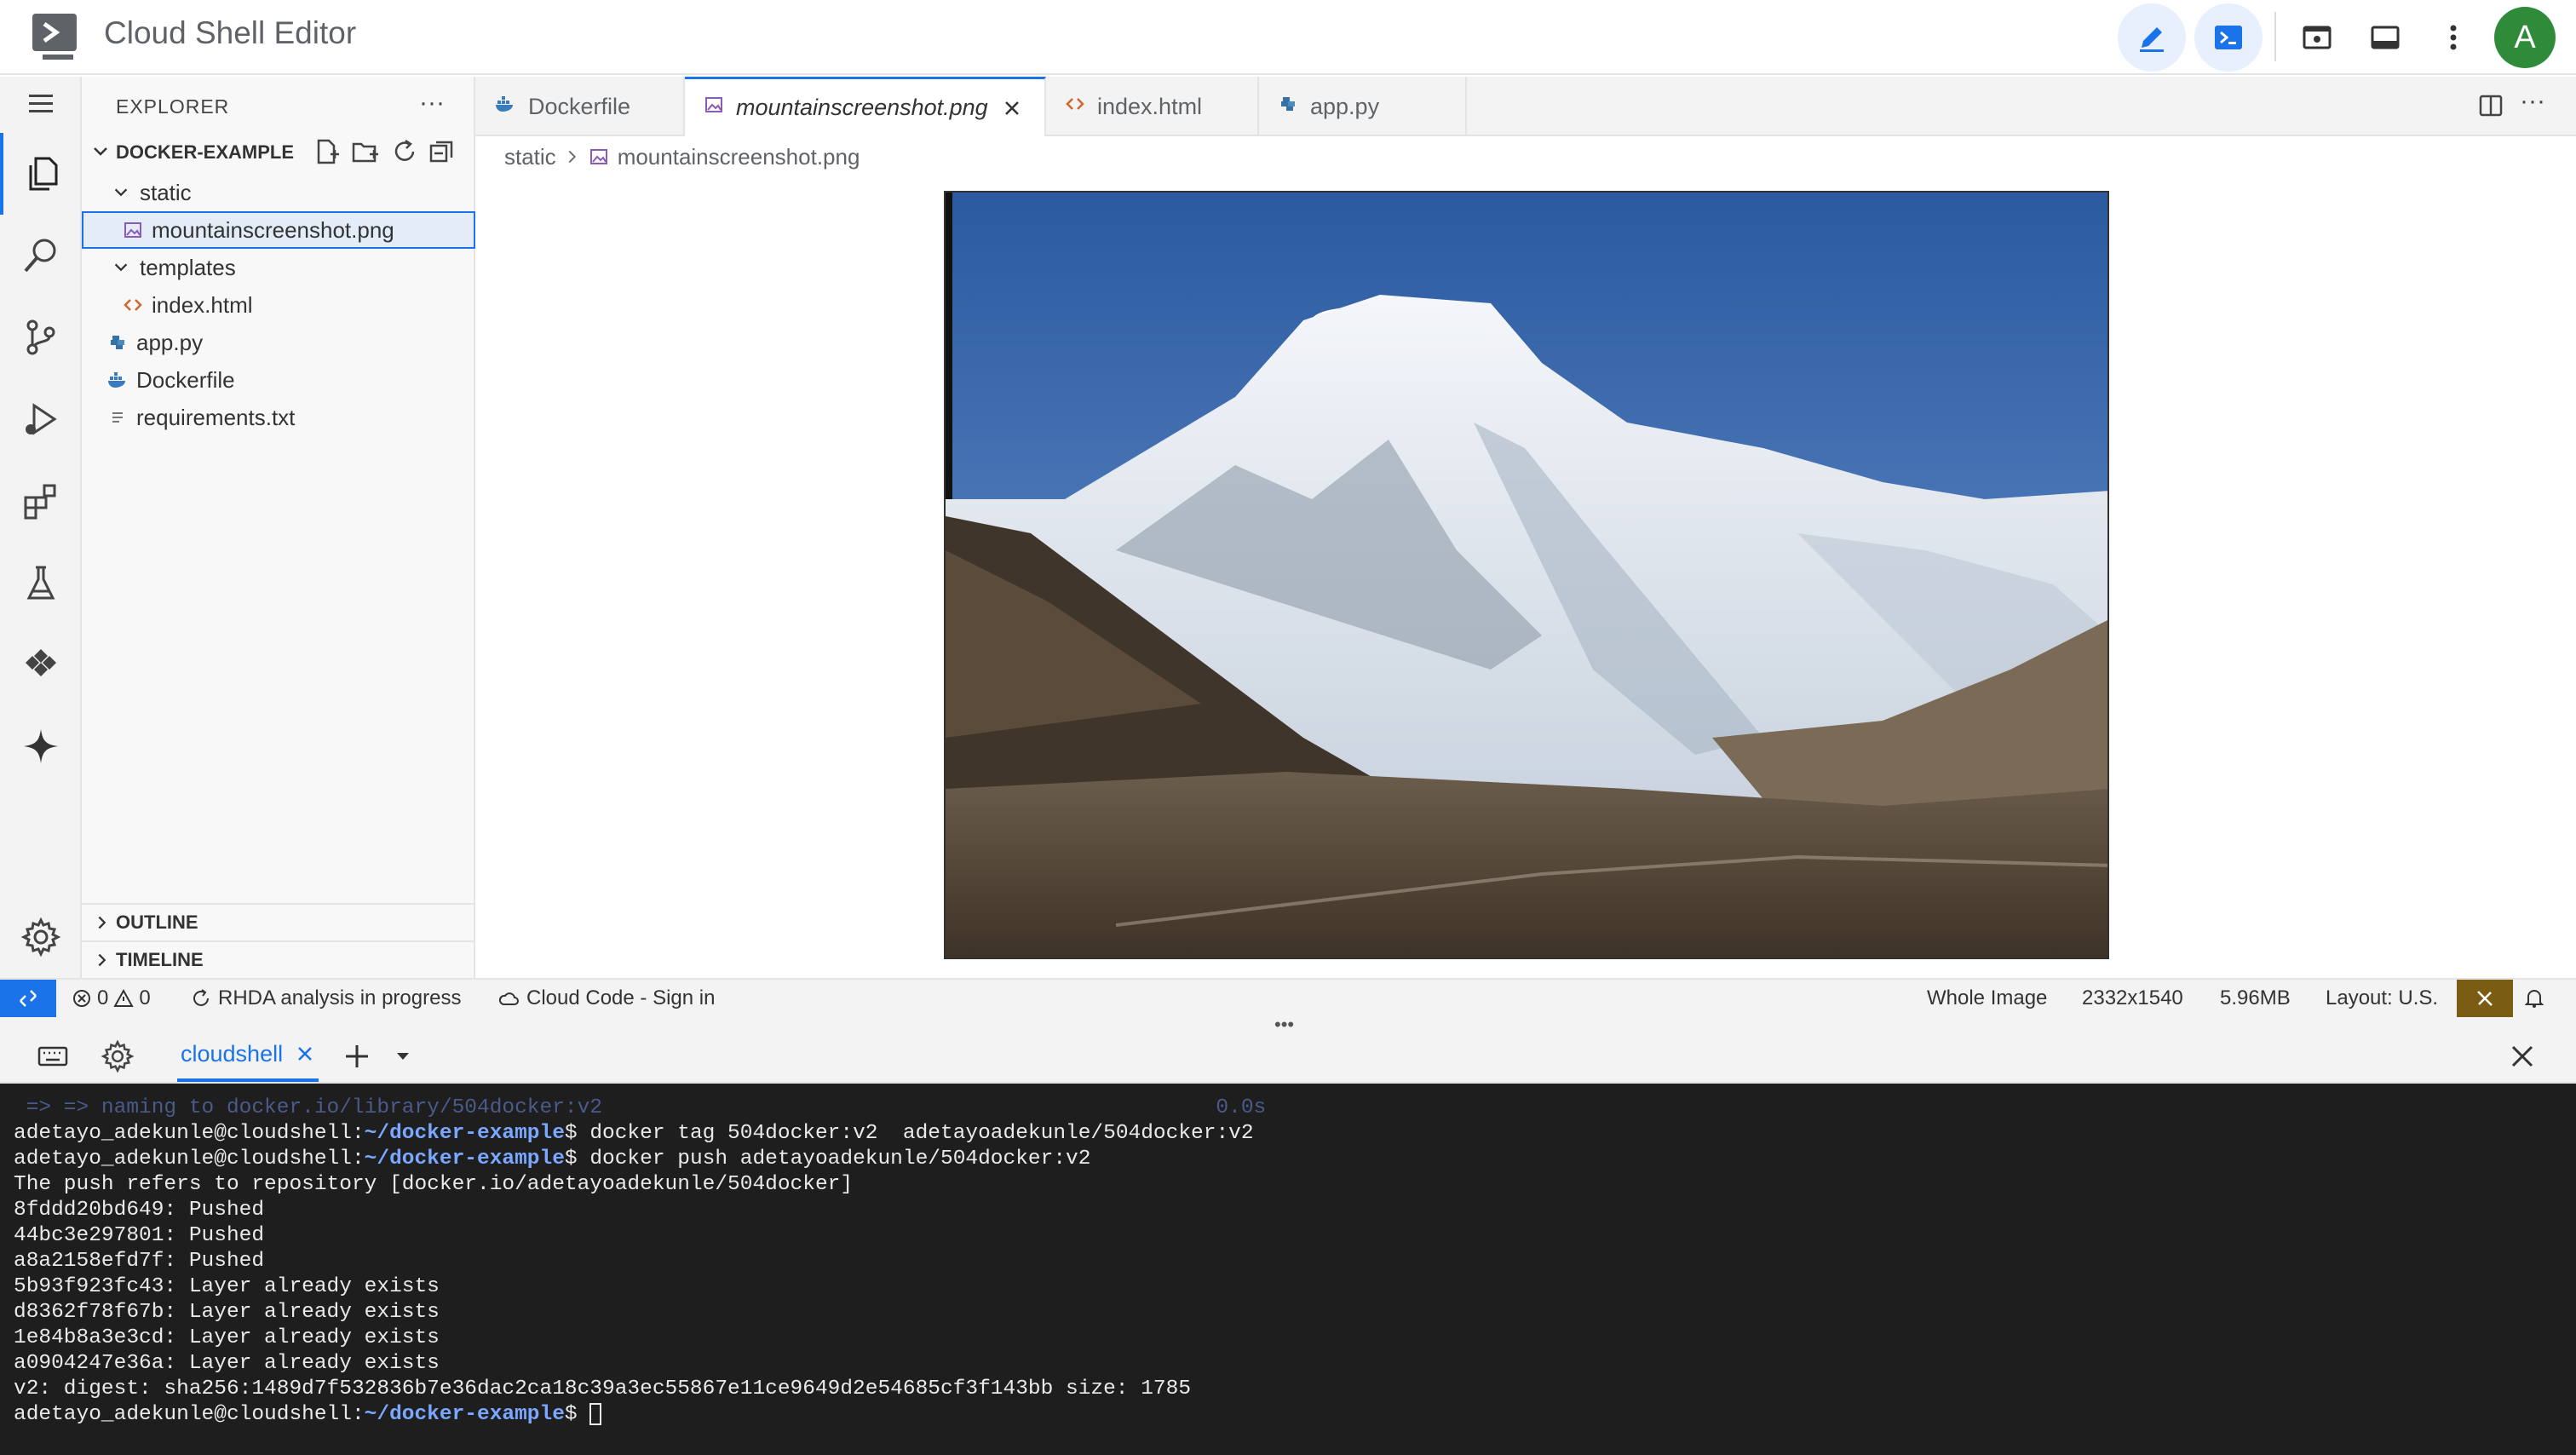 This screenshot has width=2576, height=1455. Describe the element at coordinates (530, 157) in the screenshot. I see `breadcrumb-folder: static` at that location.